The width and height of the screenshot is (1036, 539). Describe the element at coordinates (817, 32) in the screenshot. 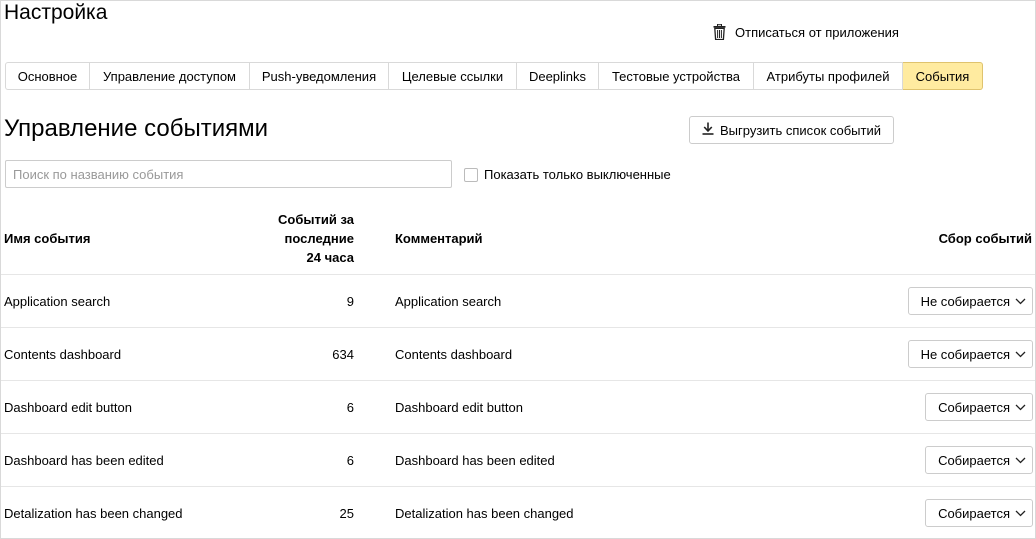

I see `unsubscribe-label: Отписаться от приложения` at that location.